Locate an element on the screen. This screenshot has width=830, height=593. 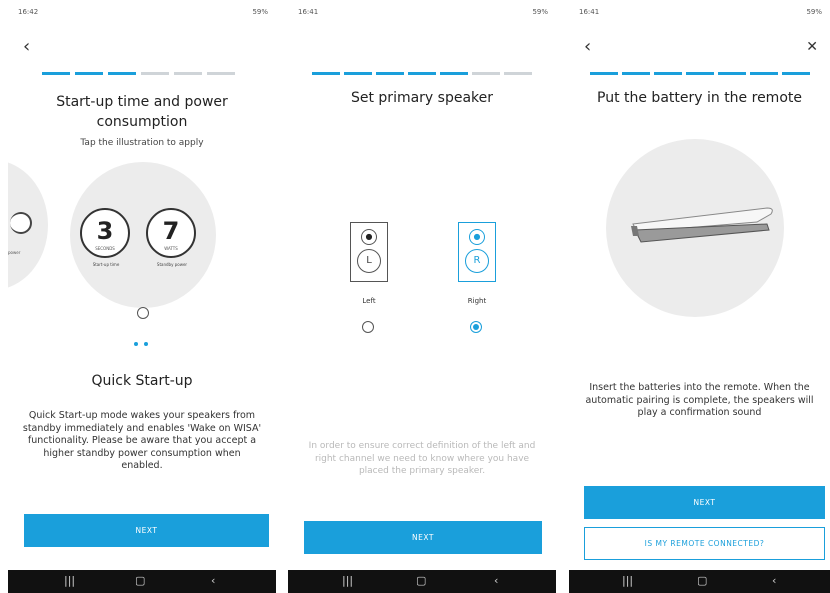
right-speaker-radio is located at coordinates (476, 327).